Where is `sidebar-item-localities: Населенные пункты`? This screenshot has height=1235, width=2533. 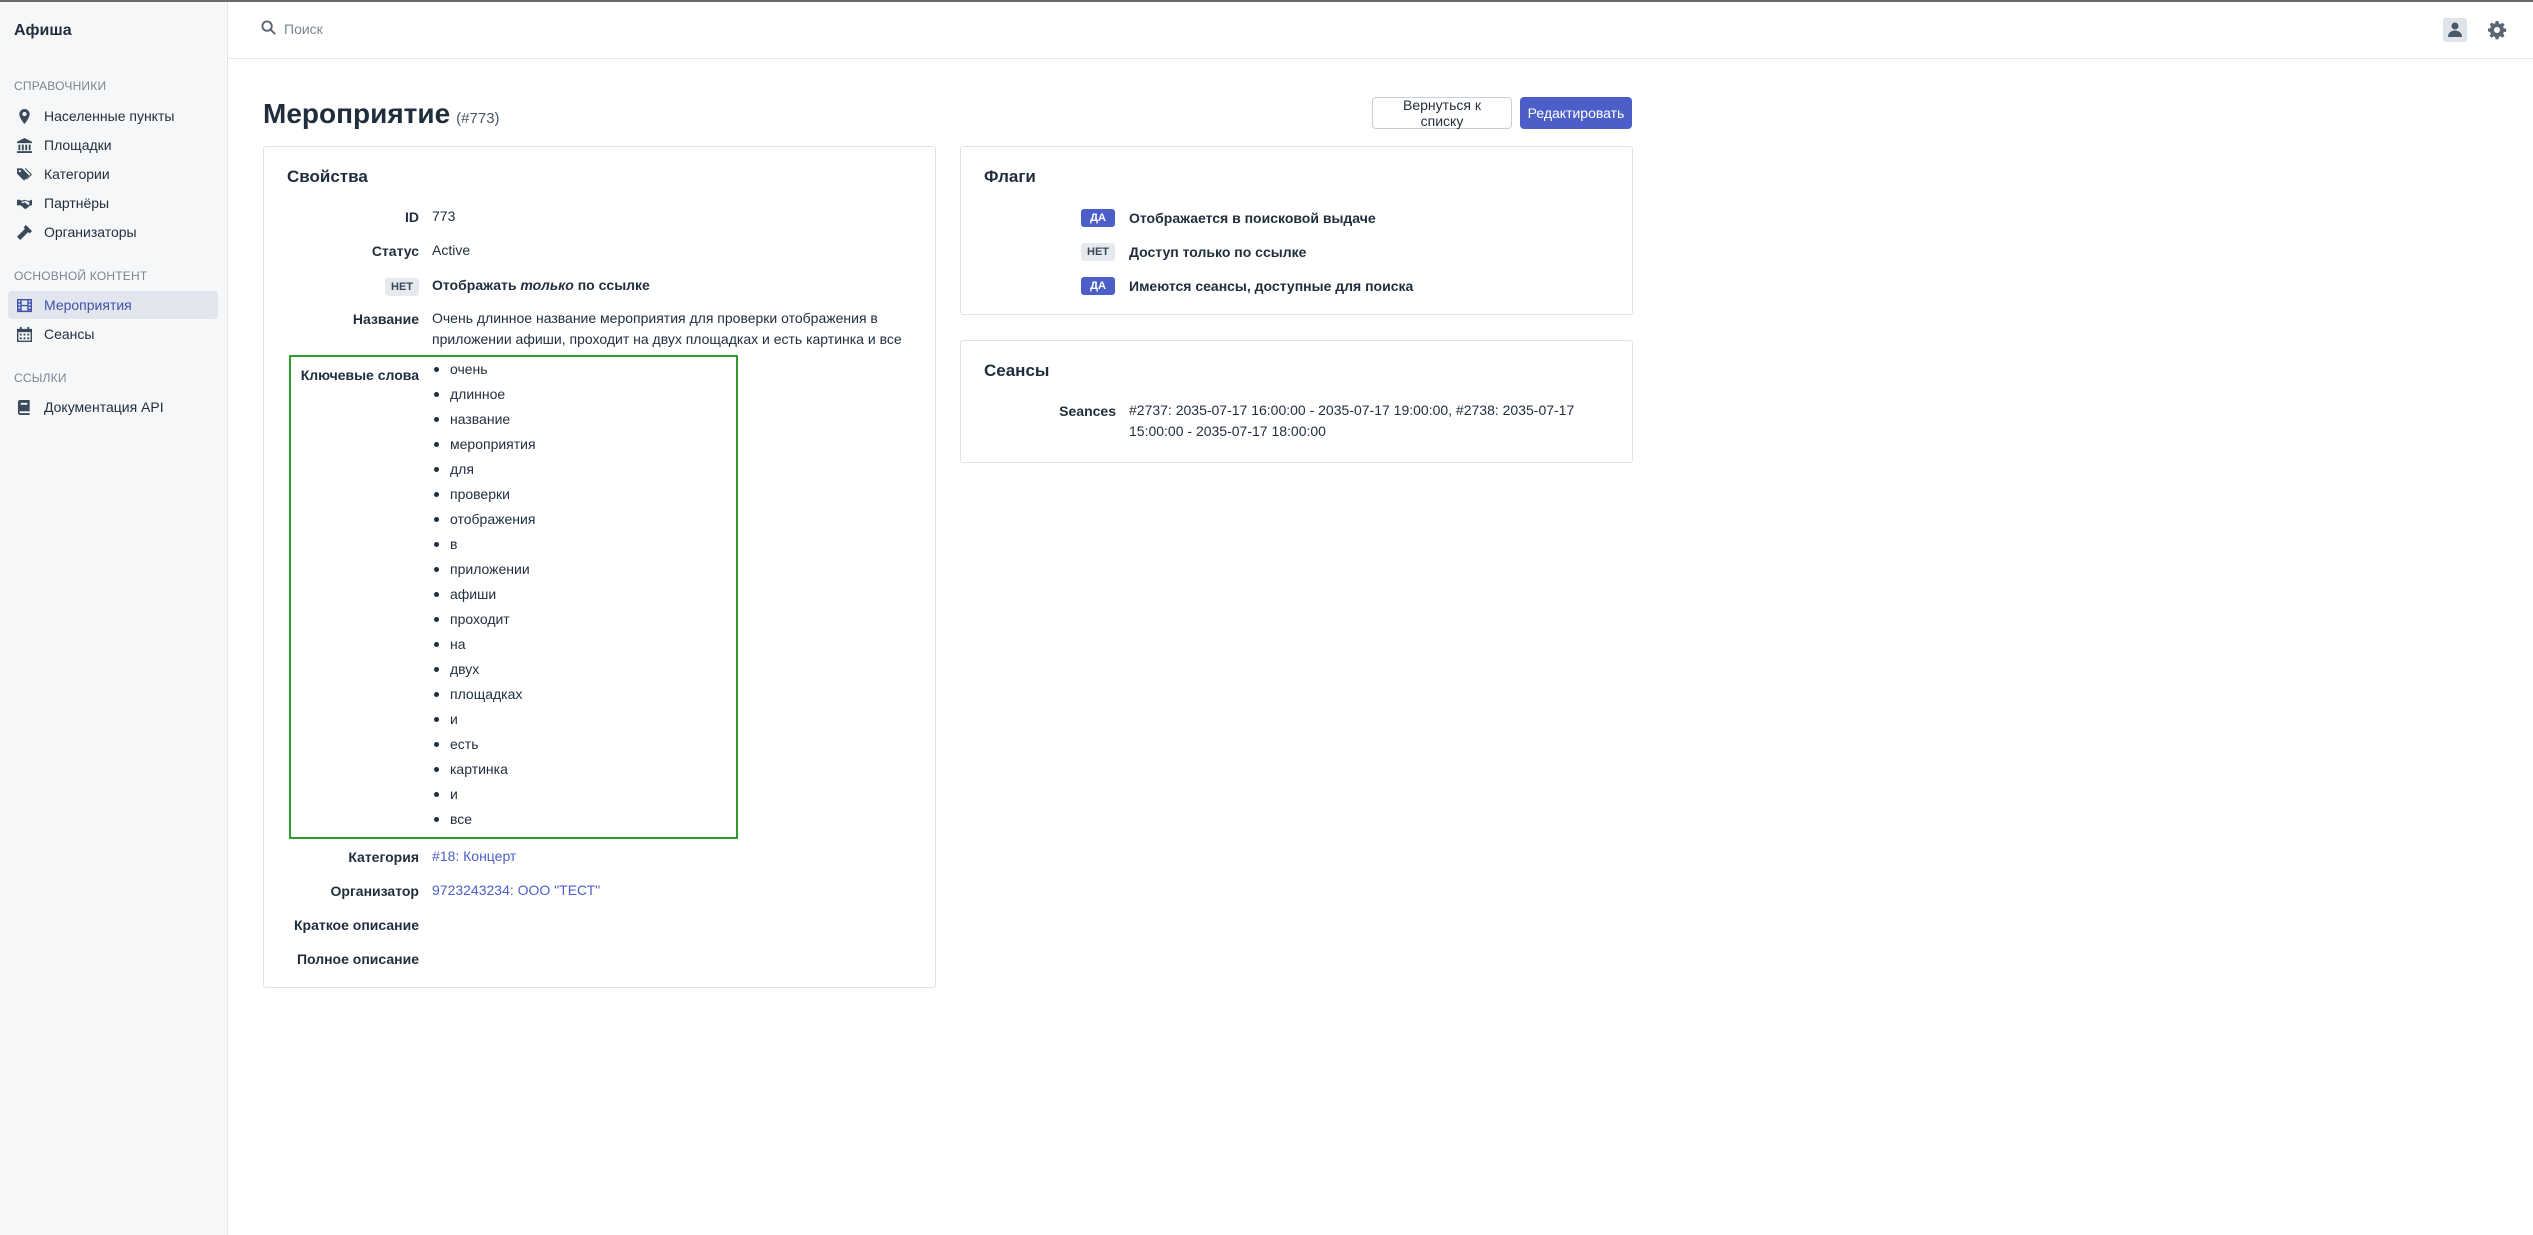
sidebar-item-localities: Населенные пункты is located at coordinates (113, 116).